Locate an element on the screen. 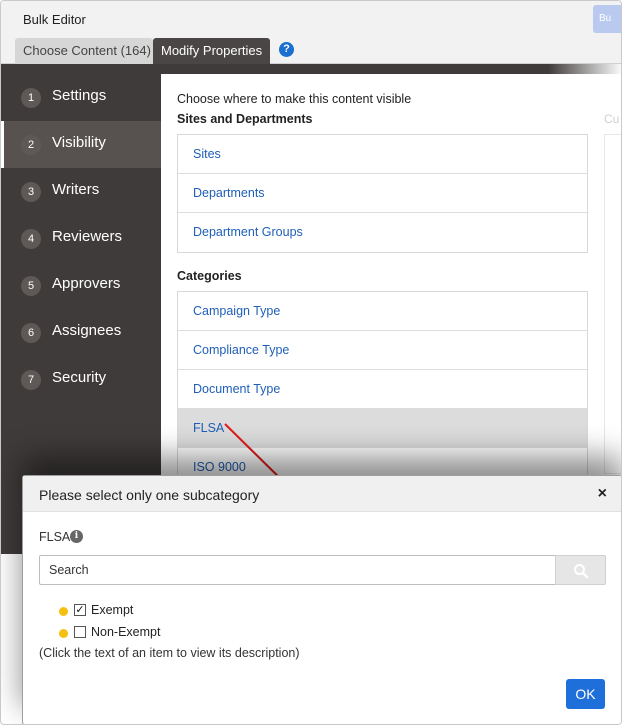  sites-list: Sites Departments Department Groups is located at coordinates (382, 193).